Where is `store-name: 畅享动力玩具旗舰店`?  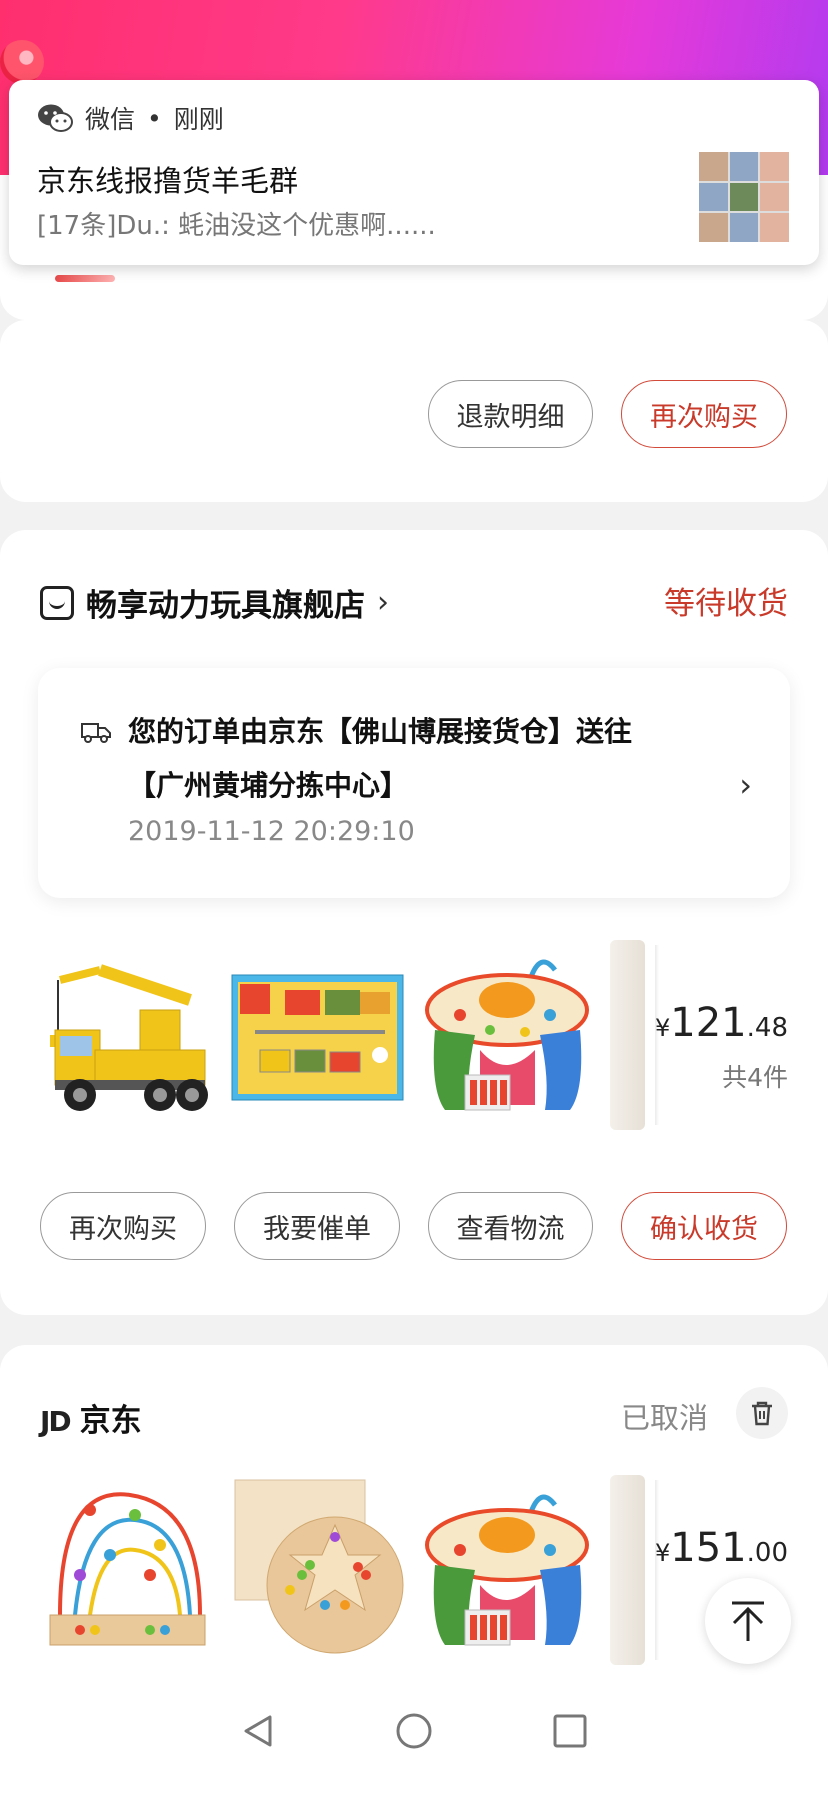 store-name: 畅享动力玩具旗舰店 is located at coordinates (225, 606).